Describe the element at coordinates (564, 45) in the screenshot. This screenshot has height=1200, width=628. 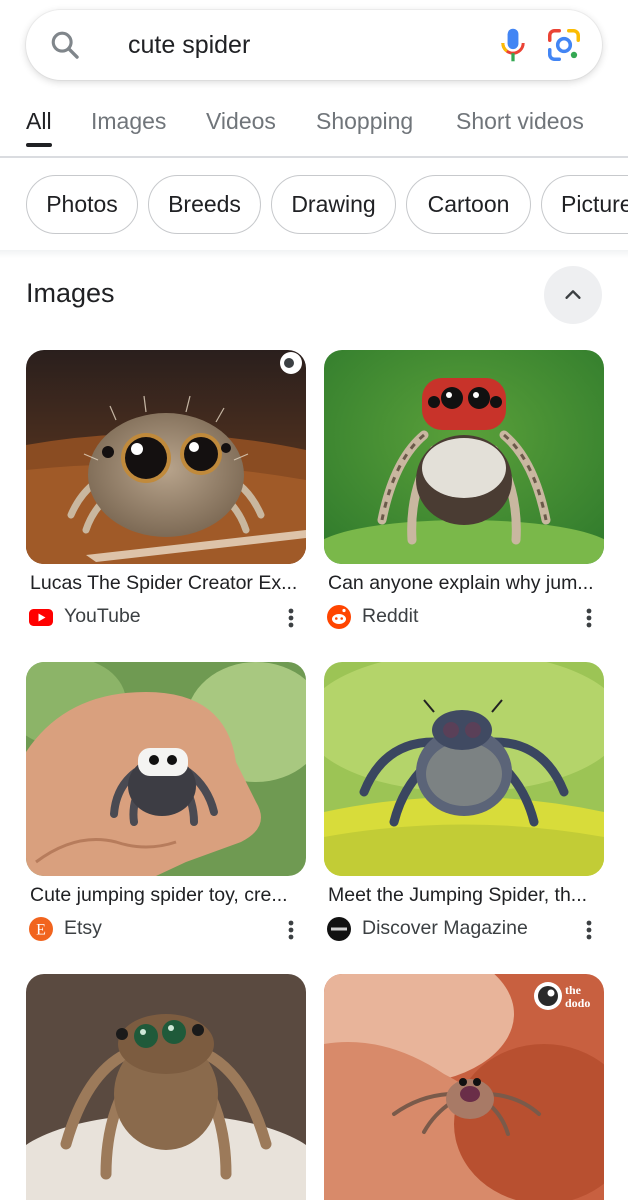
I see `google-lens-icon` at that location.